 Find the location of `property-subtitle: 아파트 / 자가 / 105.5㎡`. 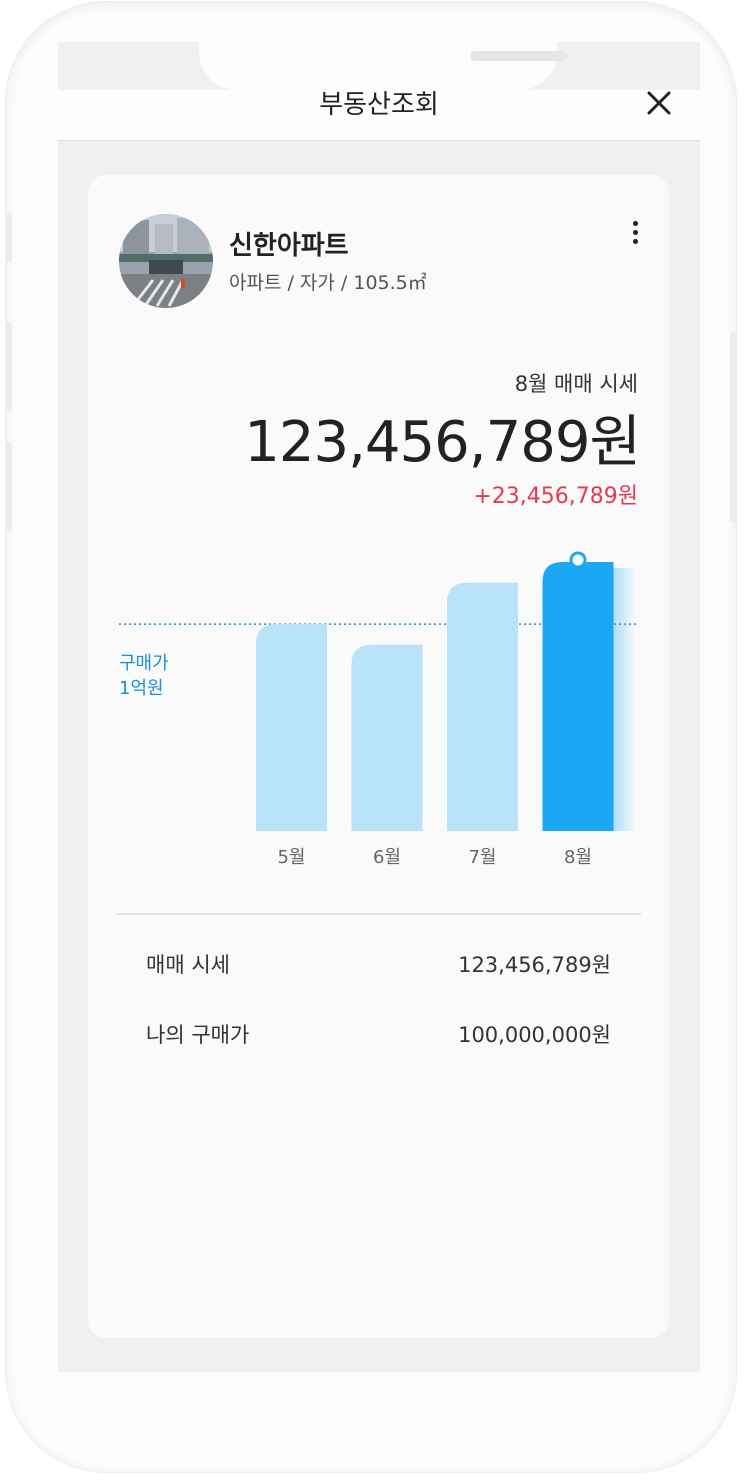

property-subtitle: 아파트 / 자가 / 105.5㎡ is located at coordinates (328, 283).